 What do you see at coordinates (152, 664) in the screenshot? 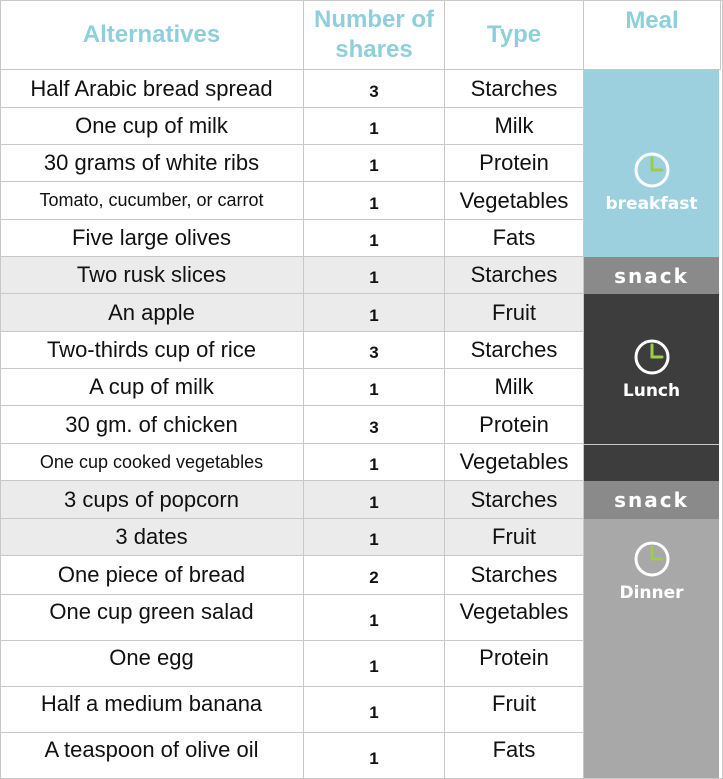
I see `alternative-cell: One egg` at bounding box center [152, 664].